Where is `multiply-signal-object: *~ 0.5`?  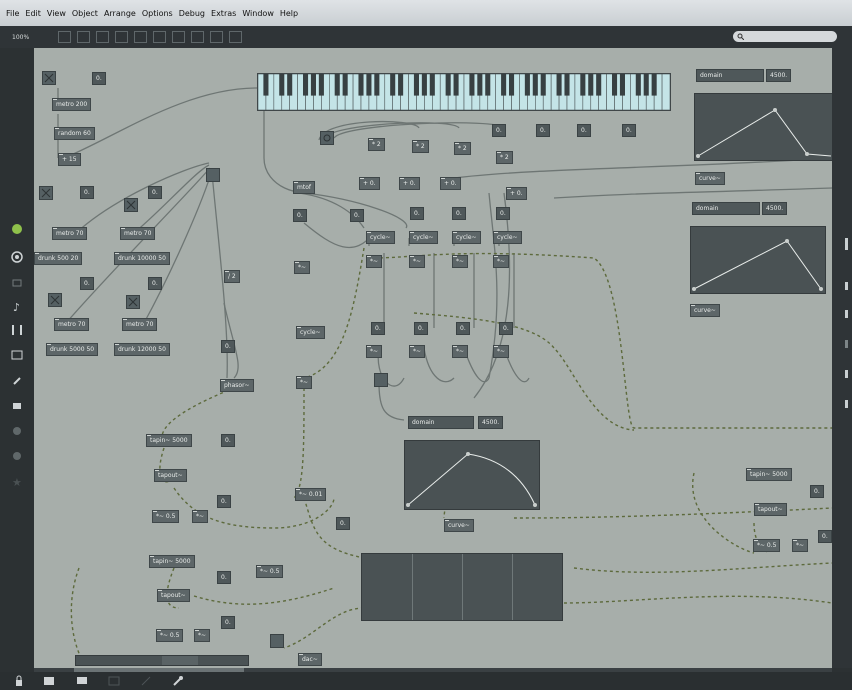
multiply-signal-object: *~ 0.5 is located at coordinates (166, 516).